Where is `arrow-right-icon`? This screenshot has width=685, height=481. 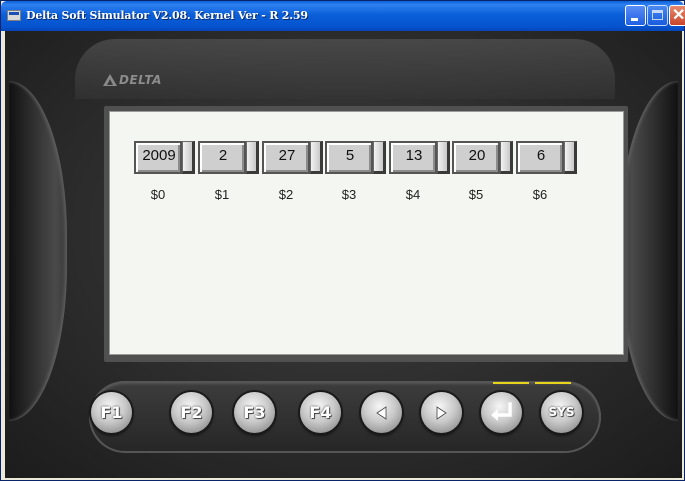 arrow-right-icon is located at coordinates (441, 413).